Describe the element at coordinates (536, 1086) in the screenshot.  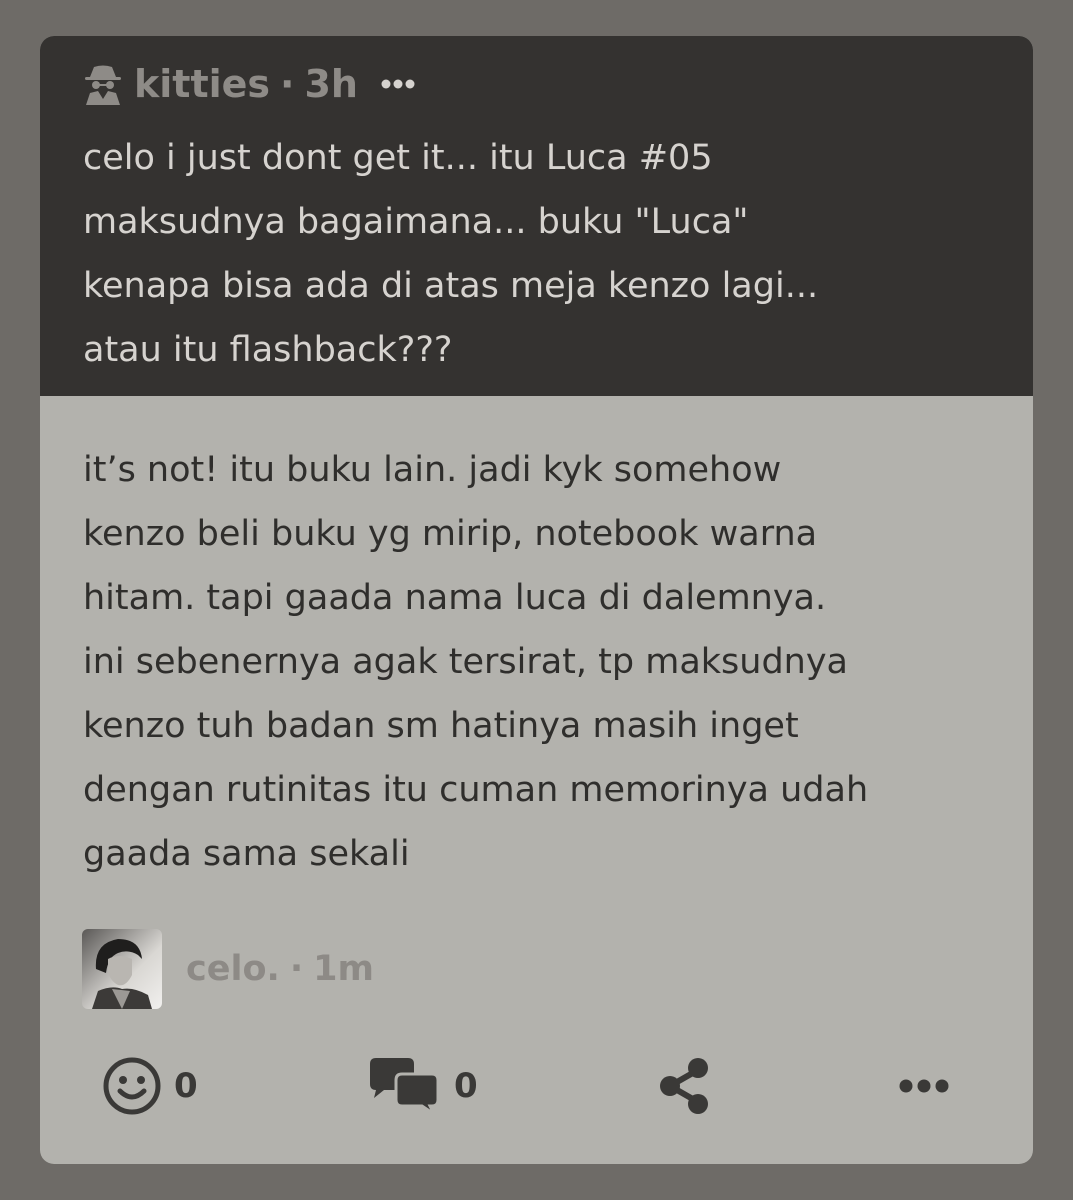
I see `action-bar: 0 0` at that location.